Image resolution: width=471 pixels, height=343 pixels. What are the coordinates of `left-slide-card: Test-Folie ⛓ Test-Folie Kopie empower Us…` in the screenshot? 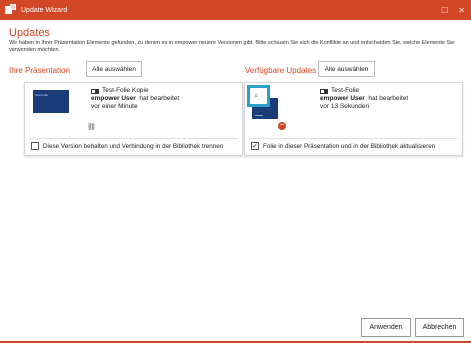 It's located at (133, 119).